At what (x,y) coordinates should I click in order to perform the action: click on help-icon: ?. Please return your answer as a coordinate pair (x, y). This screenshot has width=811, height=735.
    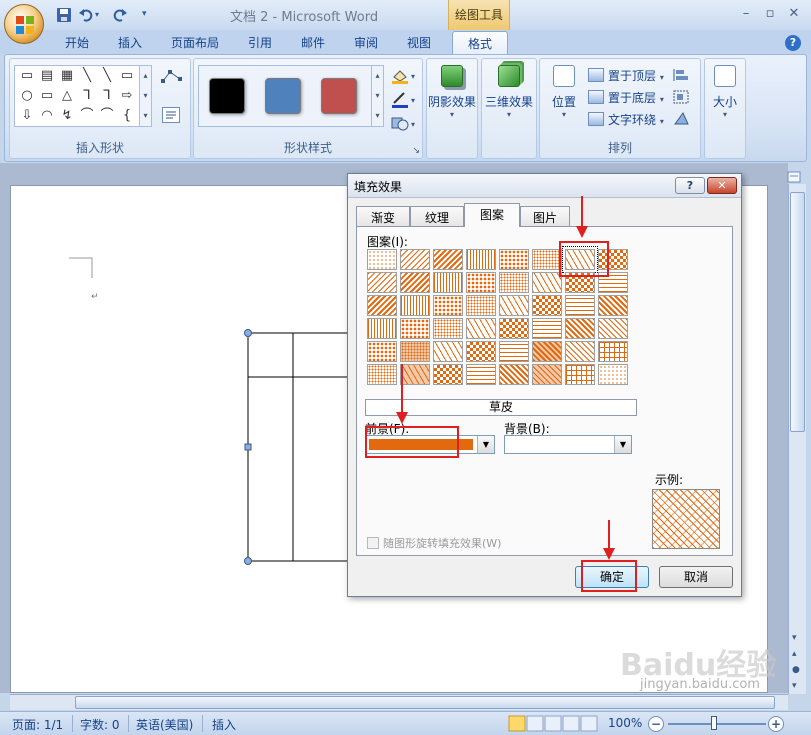
    Looking at the image, I should click on (793, 43).